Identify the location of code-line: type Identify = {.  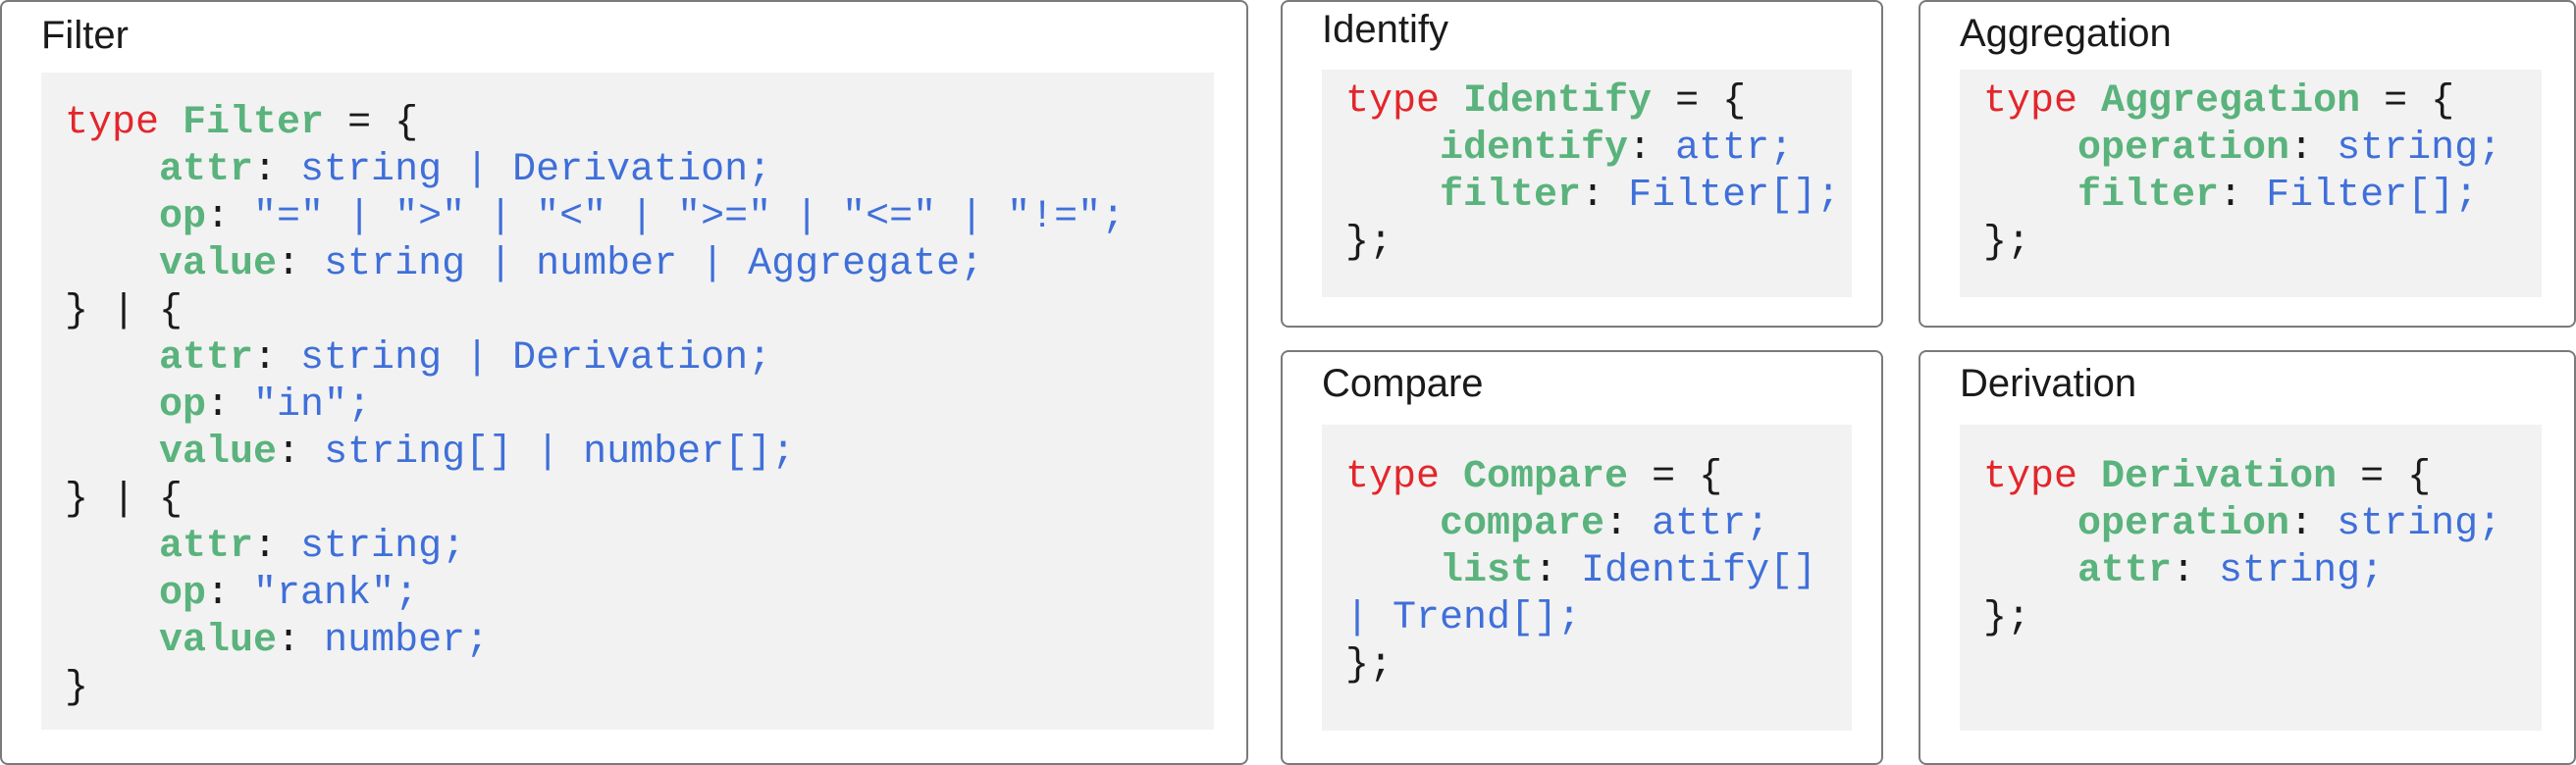
(1598, 102).